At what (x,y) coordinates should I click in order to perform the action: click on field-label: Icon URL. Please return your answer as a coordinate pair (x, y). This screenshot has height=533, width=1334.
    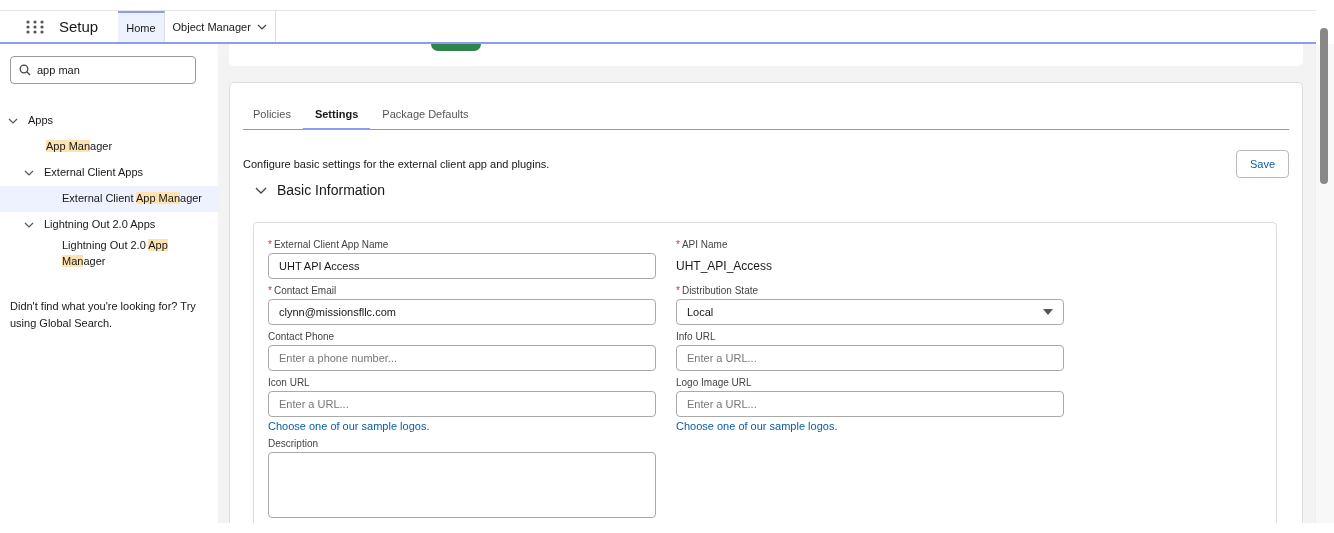
    Looking at the image, I should click on (289, 382).